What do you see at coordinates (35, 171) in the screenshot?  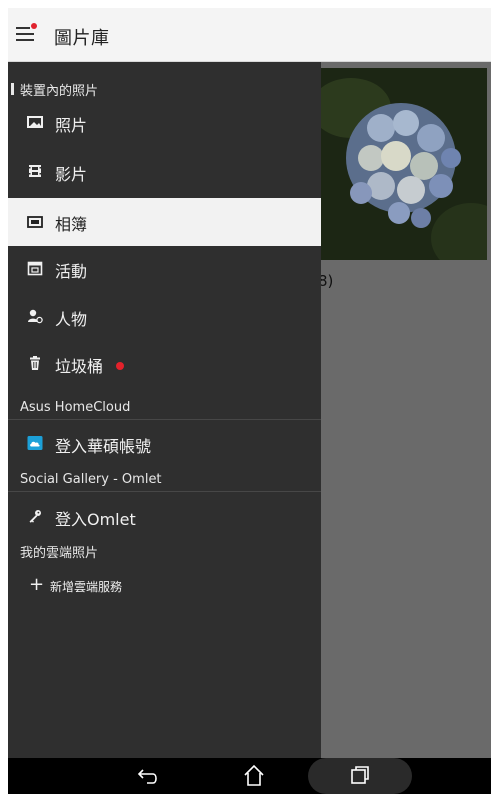 I see `film-icon` at bounding box center [35, 171].